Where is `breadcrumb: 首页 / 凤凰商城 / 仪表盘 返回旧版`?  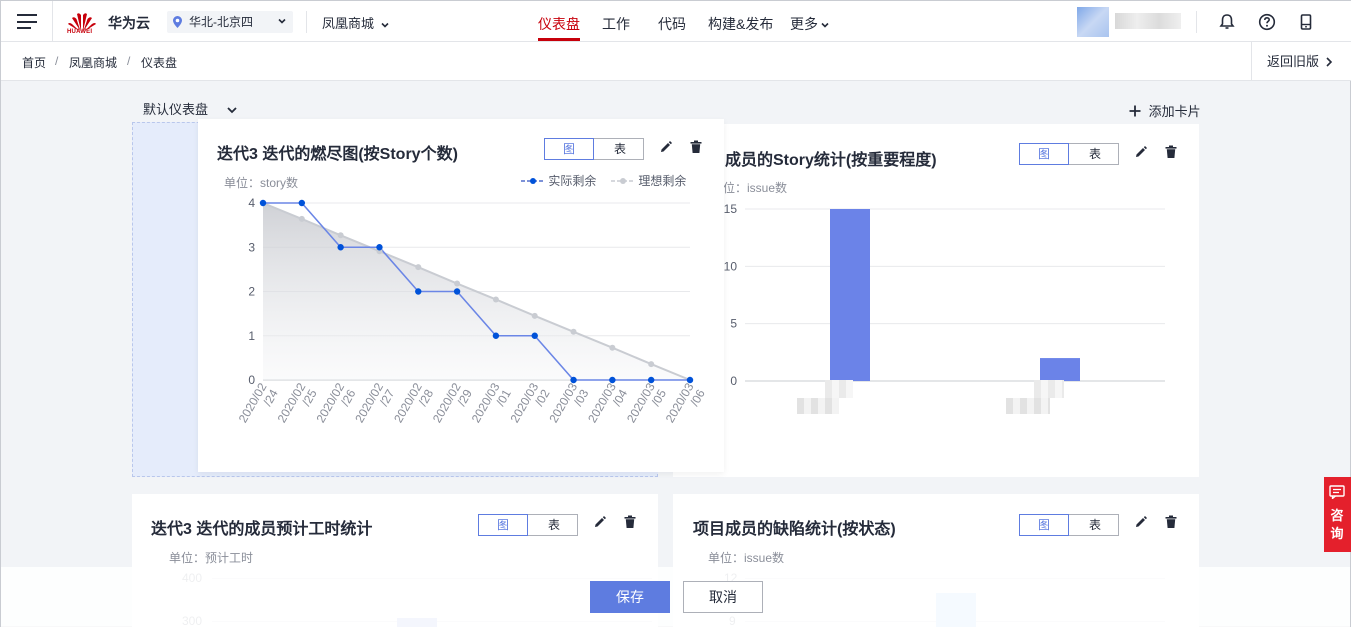
breadcrumb: 首页 / 凤凰商城 / 仪表盘 返回旧版 is located at coordinates (676, 61).